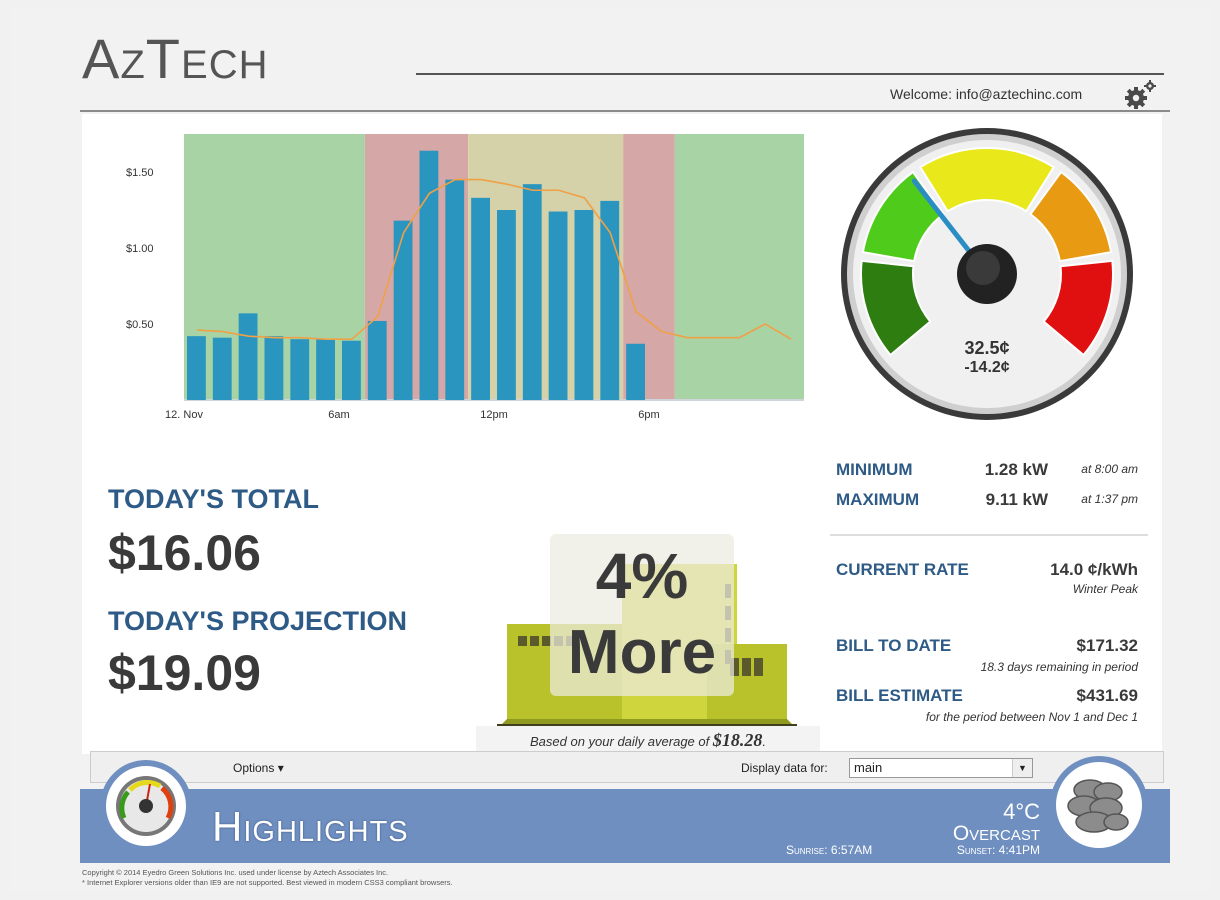 The height and width of the screenshot is (900, 1220). I want to click on bill-to-date-label: BILL TO DATE, so click(894, 645).